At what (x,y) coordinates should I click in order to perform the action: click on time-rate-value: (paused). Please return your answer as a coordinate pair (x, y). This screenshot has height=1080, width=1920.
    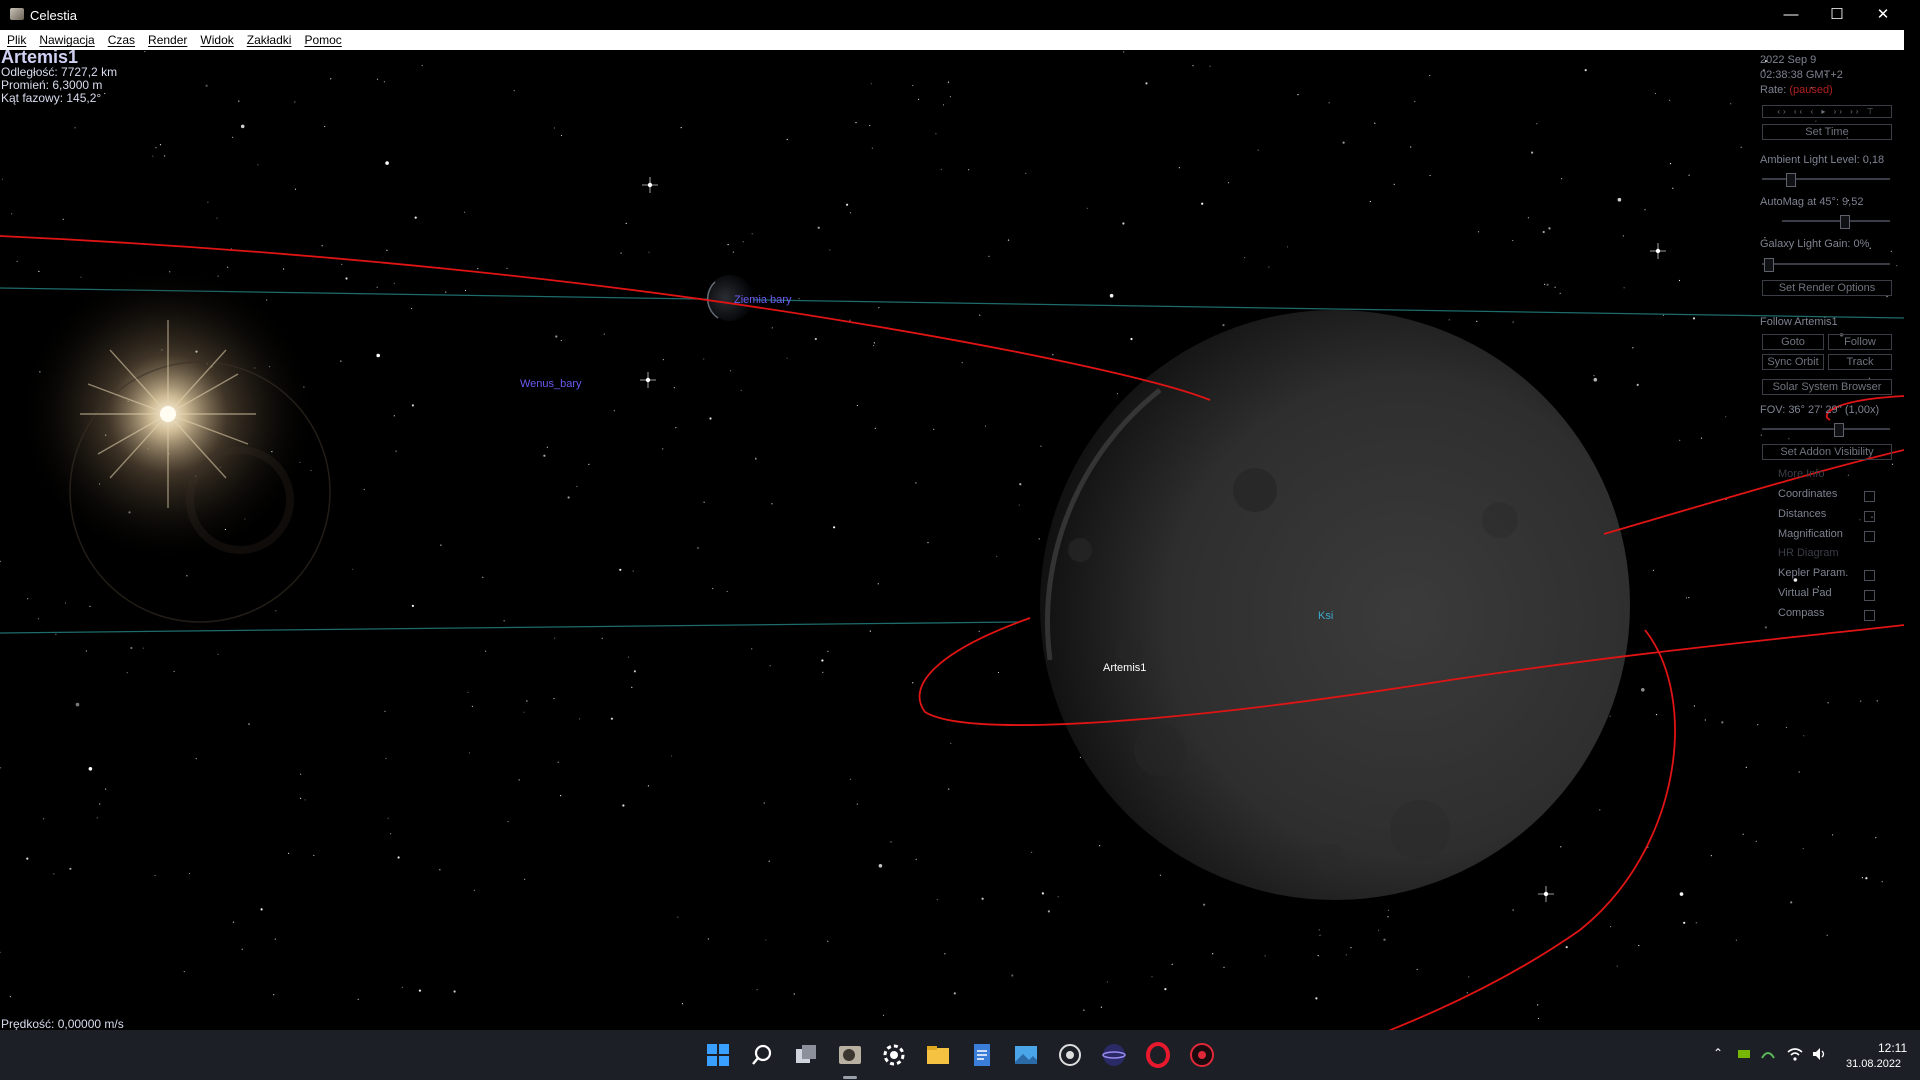
    Looking at the image, I should click on (1811, 90).